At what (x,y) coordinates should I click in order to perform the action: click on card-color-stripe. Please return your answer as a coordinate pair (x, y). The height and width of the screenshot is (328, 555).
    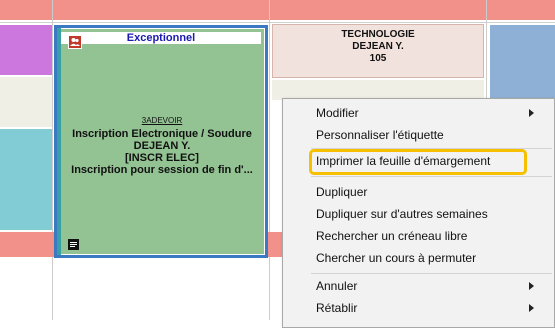
    Looking at the image, I should click on (59, 141).